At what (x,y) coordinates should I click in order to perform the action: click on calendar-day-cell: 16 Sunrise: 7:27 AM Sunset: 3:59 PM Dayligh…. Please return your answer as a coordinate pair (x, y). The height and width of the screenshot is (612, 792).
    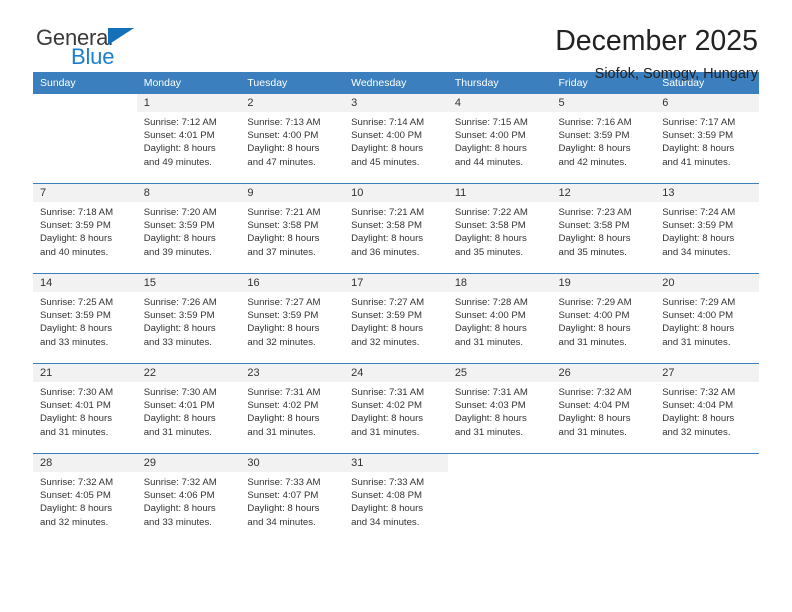
    Looking at the image, I should click on (292, 318).